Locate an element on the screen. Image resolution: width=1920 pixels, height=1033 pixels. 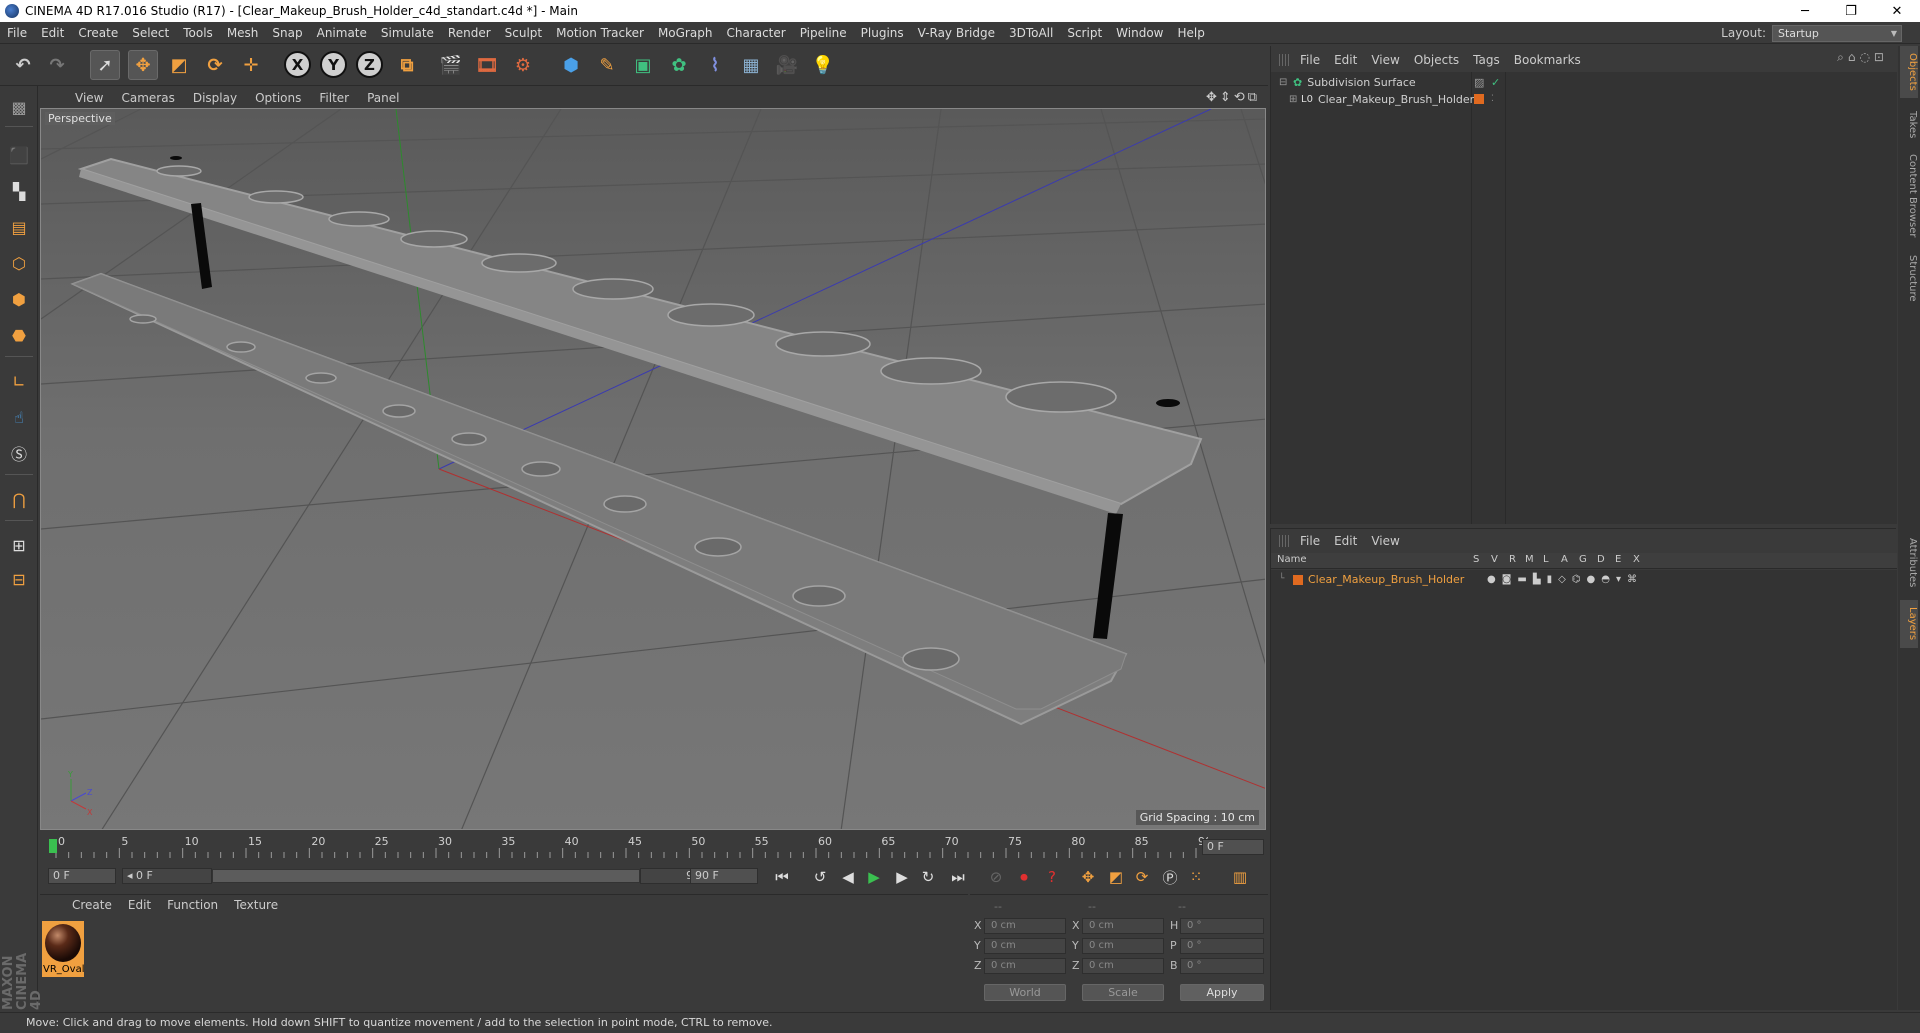
collapse-icon: ⊟ is located at coordinates (1285, 82).